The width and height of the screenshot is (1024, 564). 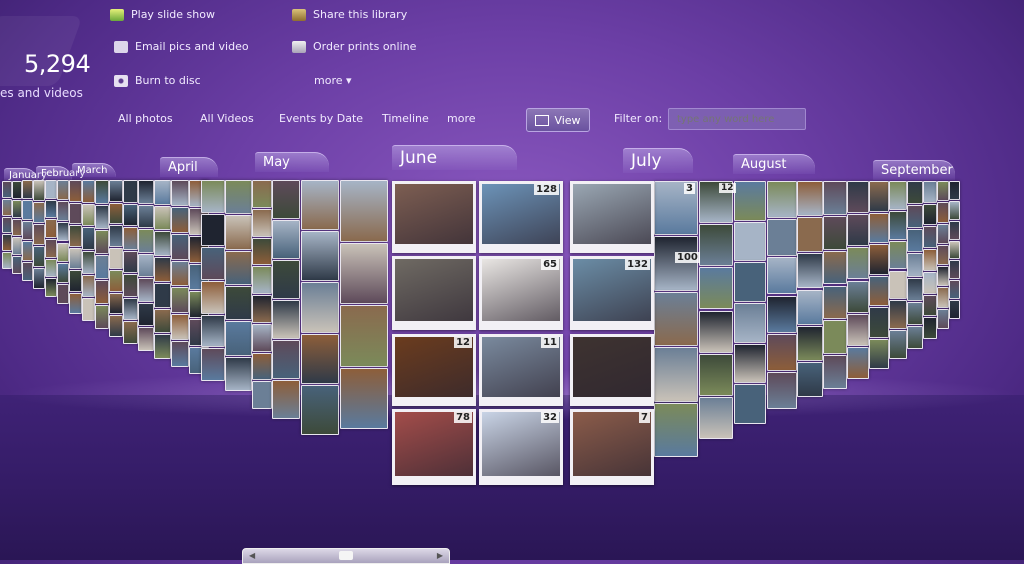 I want to click on month-june: June, so click(x=454, y=157).